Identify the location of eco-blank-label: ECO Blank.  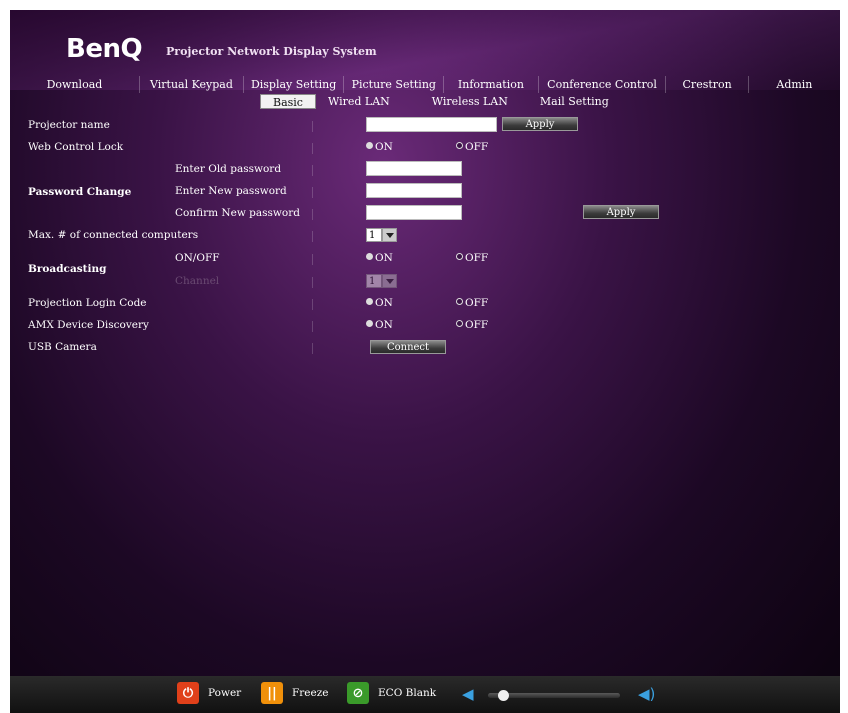
(407, 693).